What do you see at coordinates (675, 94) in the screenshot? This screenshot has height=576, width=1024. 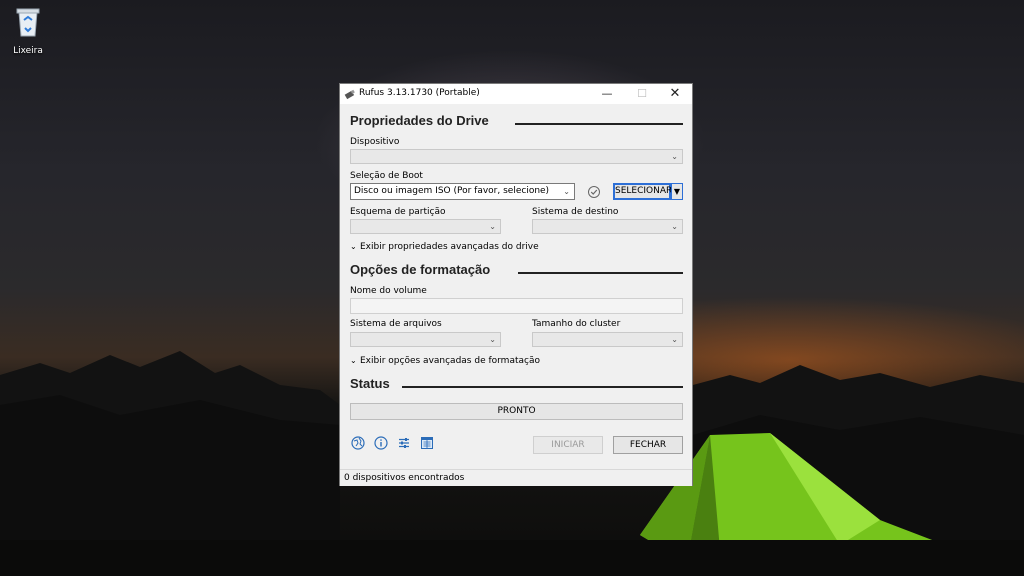 I see `close-window-button: ✕` at bounding box center [675, 94].